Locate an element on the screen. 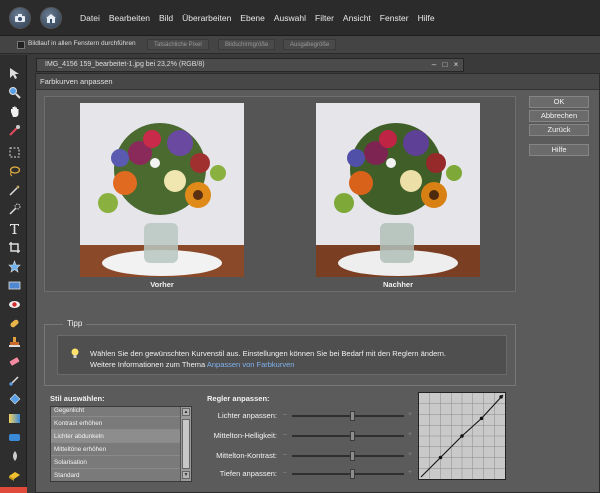 The image size is (600, 493). scroll-up-icon: ▲ is located at coordinates (186, 412).